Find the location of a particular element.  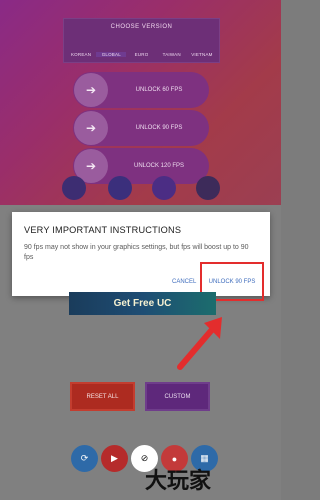

dialog-title: VERY IMPORTANT INSTRUCTIONS is located at coordinates (103, 230).